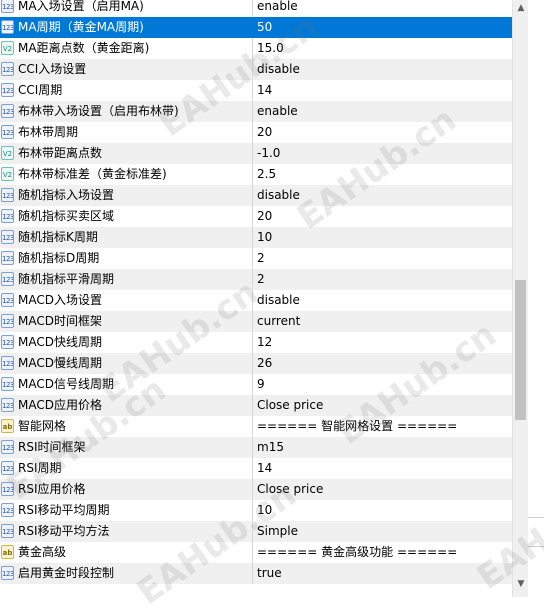 This screenshot has width=544, height=613. What do you see at coordinates (382, 321) in the screenshot?
I see `parameter-value-cell: current` at bounding box center [382, 321].